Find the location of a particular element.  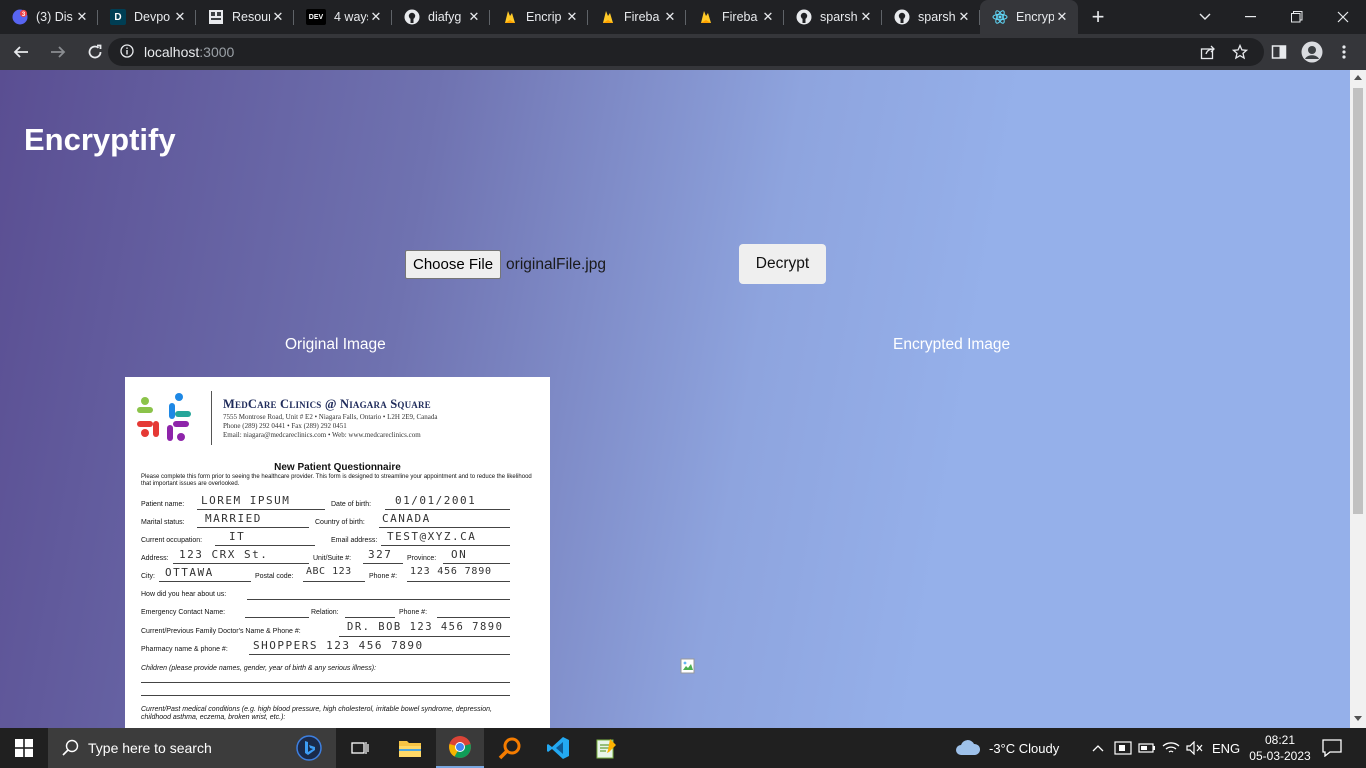

browser-tab: Encrip ✕ is located at coordinates (539, 17).